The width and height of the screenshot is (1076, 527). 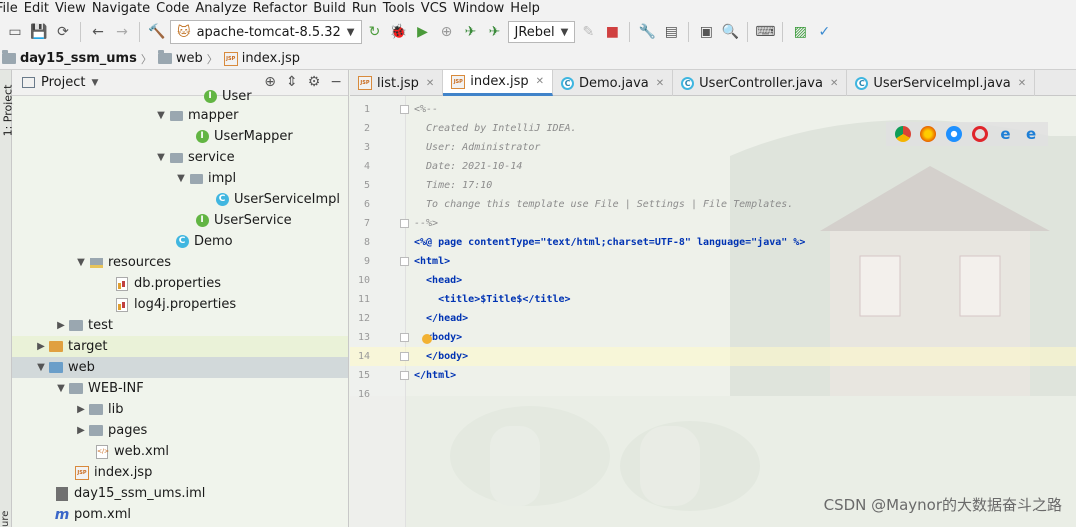 I want to click on profile-icon: ⊕, so click(x=447, y=32).